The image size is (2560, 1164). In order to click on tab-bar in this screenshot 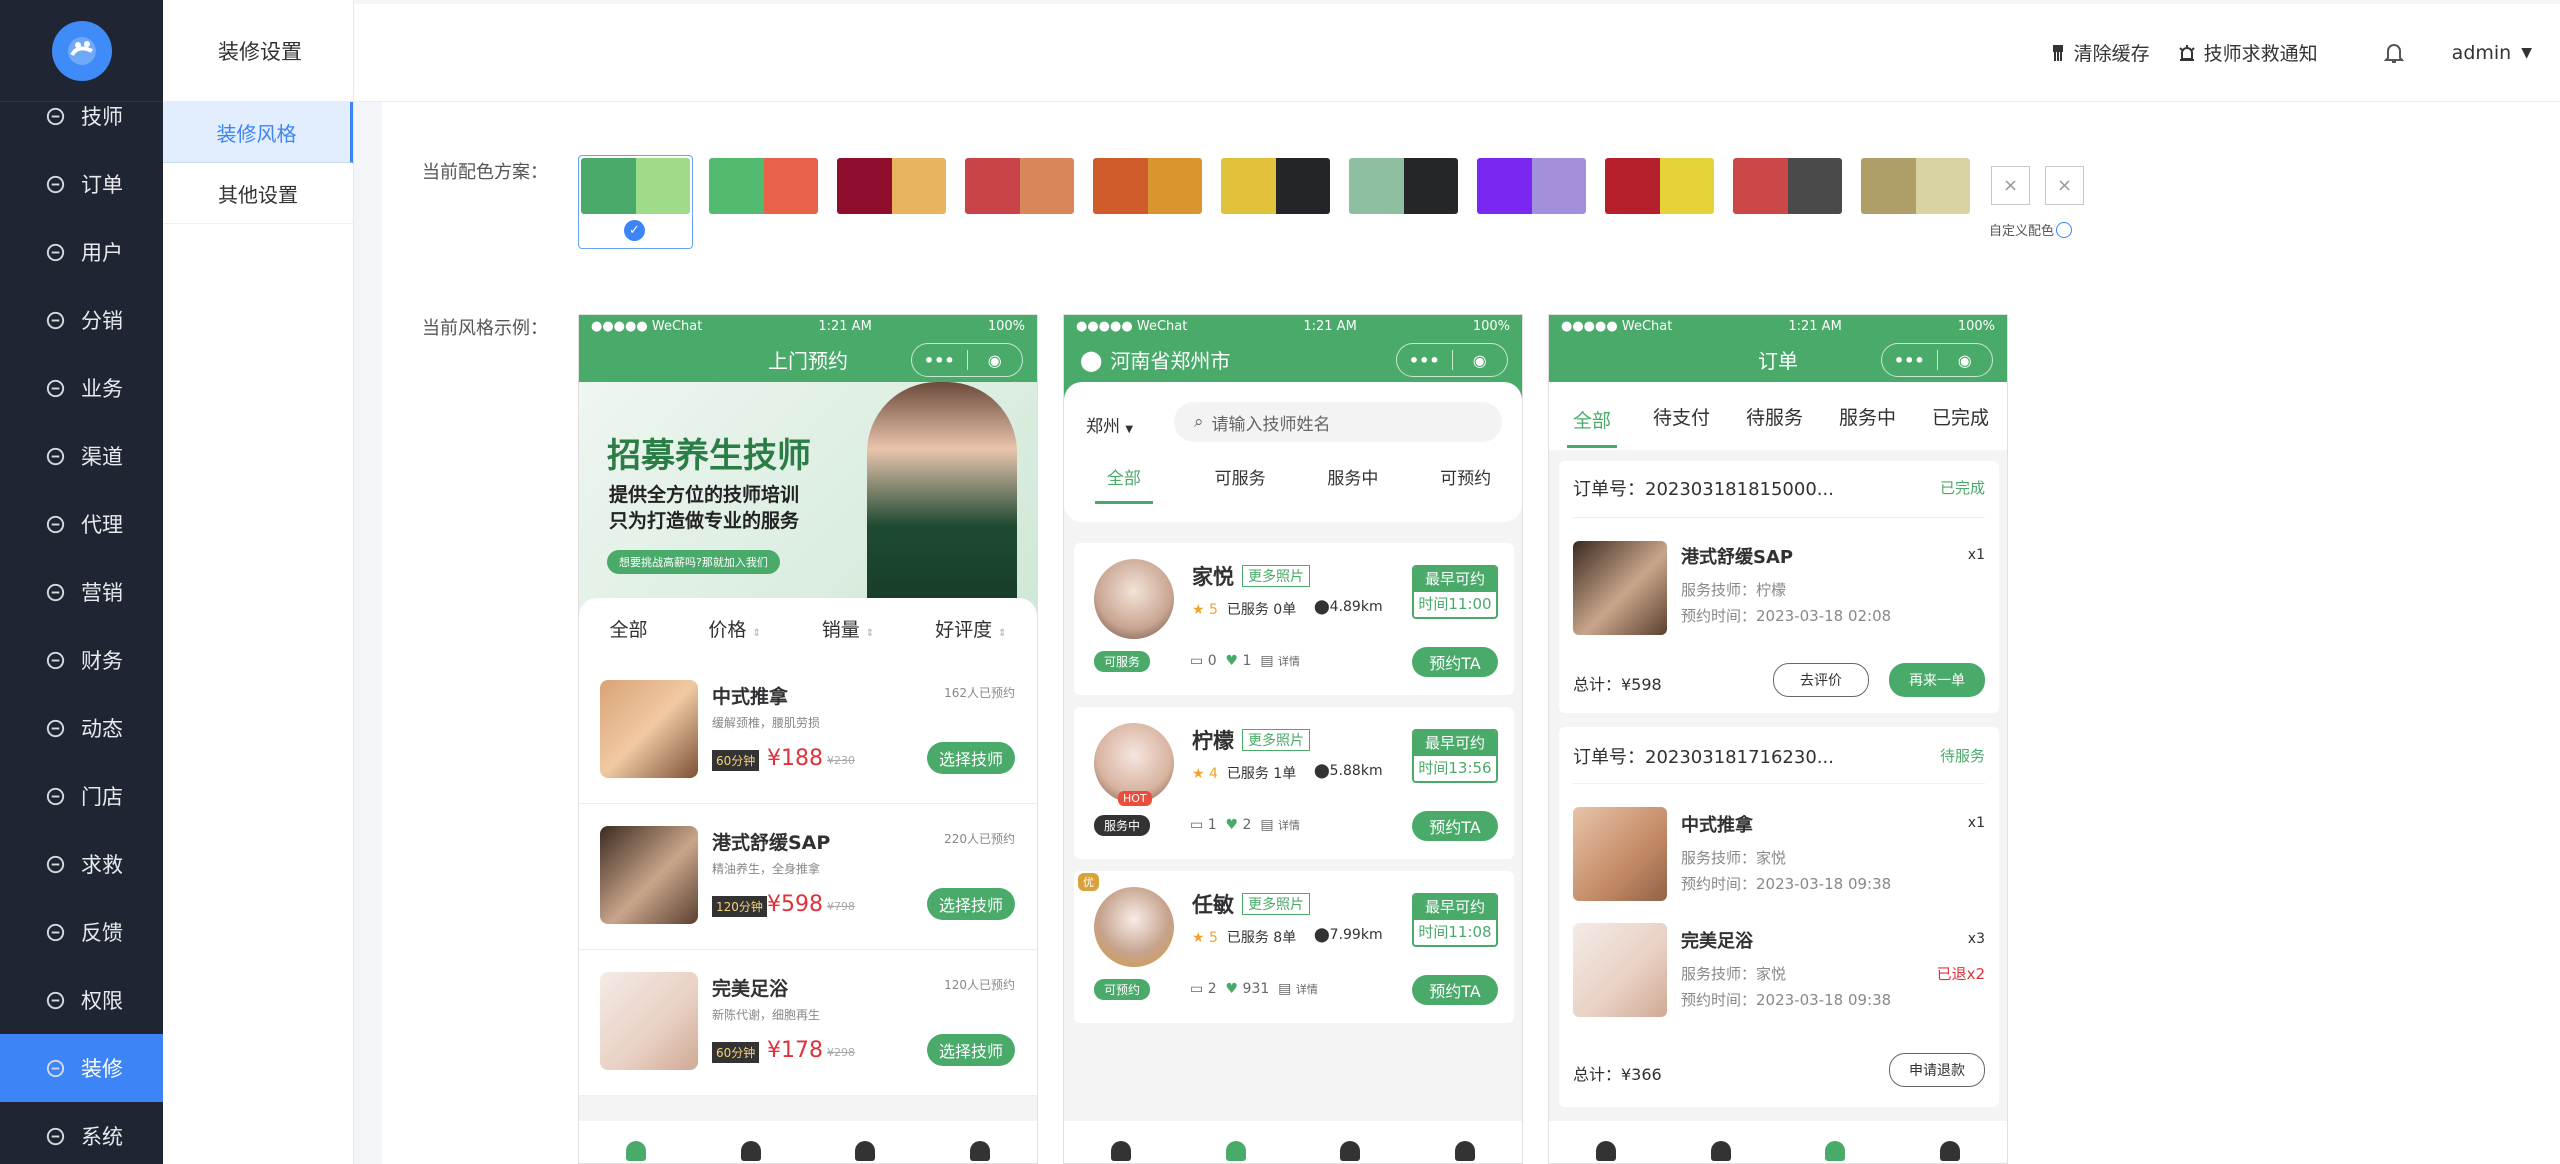, I will do `click(1778, 1142)`.